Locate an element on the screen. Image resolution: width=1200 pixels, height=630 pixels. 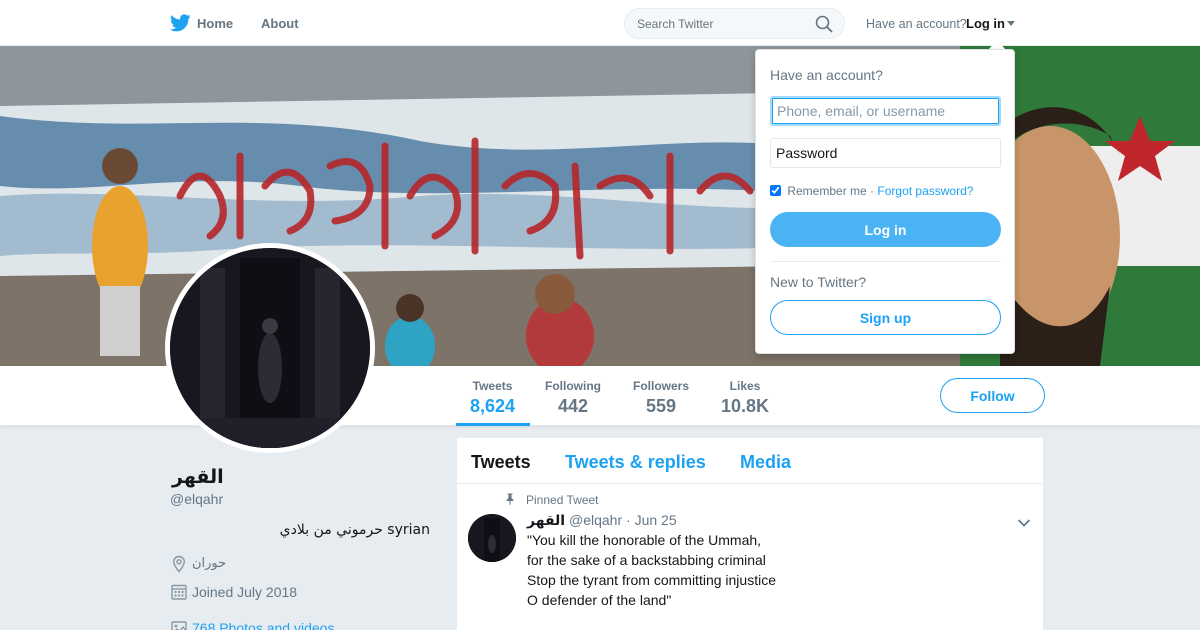
stat-label: Likes is located at coordinates (745, 386).